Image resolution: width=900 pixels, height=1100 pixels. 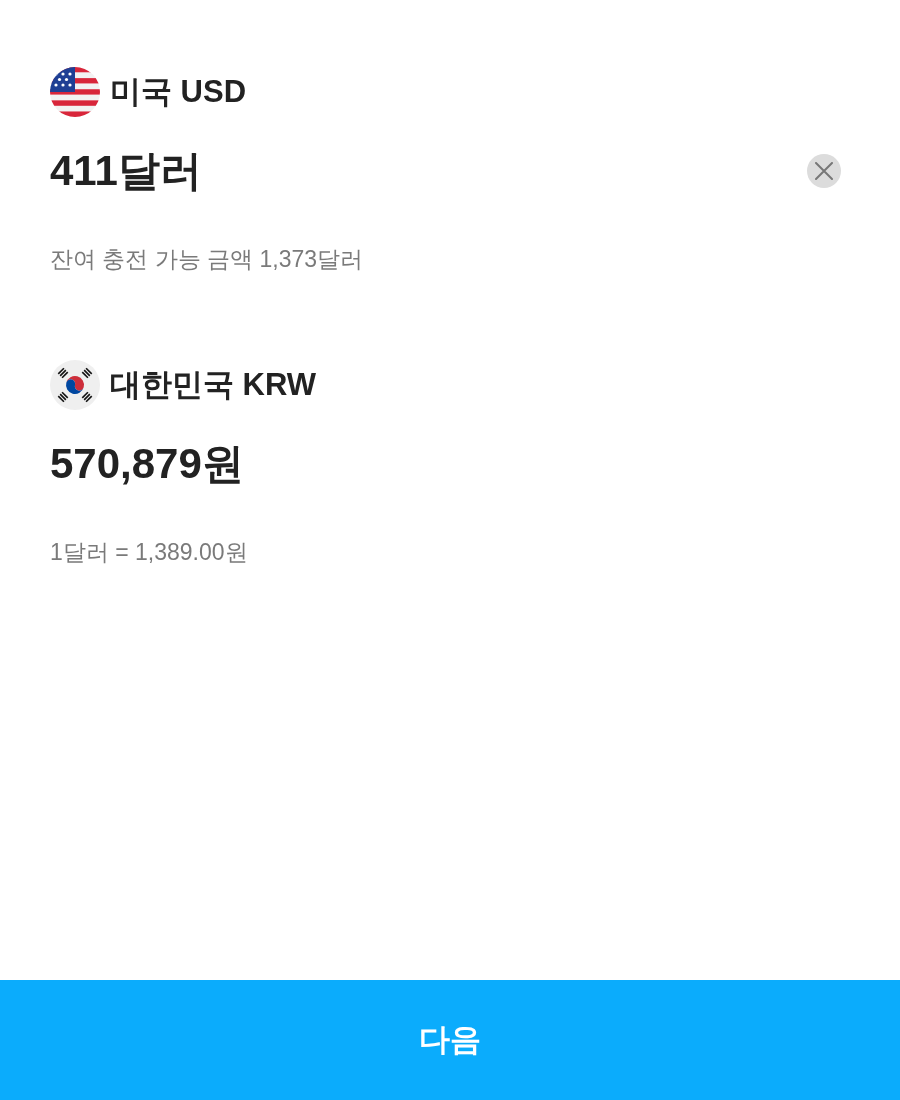 I want to click on currency-title: 미국 USD, so click(x=178, y=92).